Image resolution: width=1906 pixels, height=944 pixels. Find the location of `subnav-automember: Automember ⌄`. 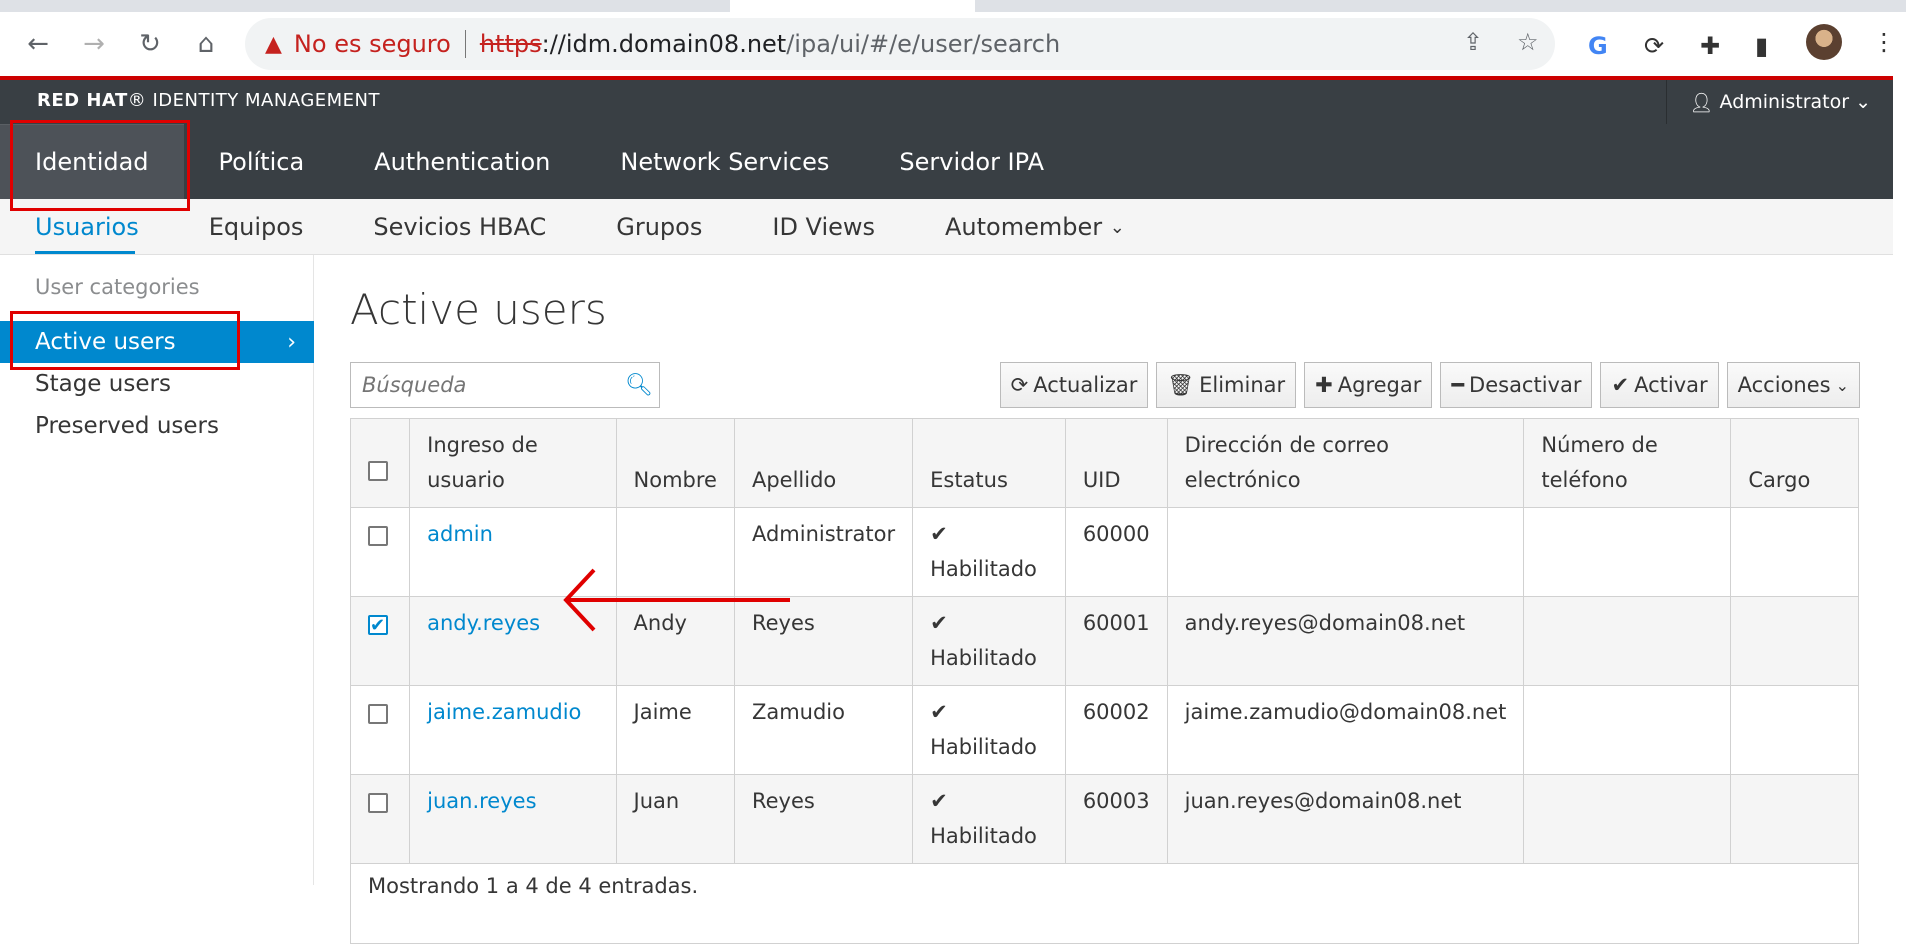

subnav-automember: Automember ⌄ is located at coordinates (1035, 227).